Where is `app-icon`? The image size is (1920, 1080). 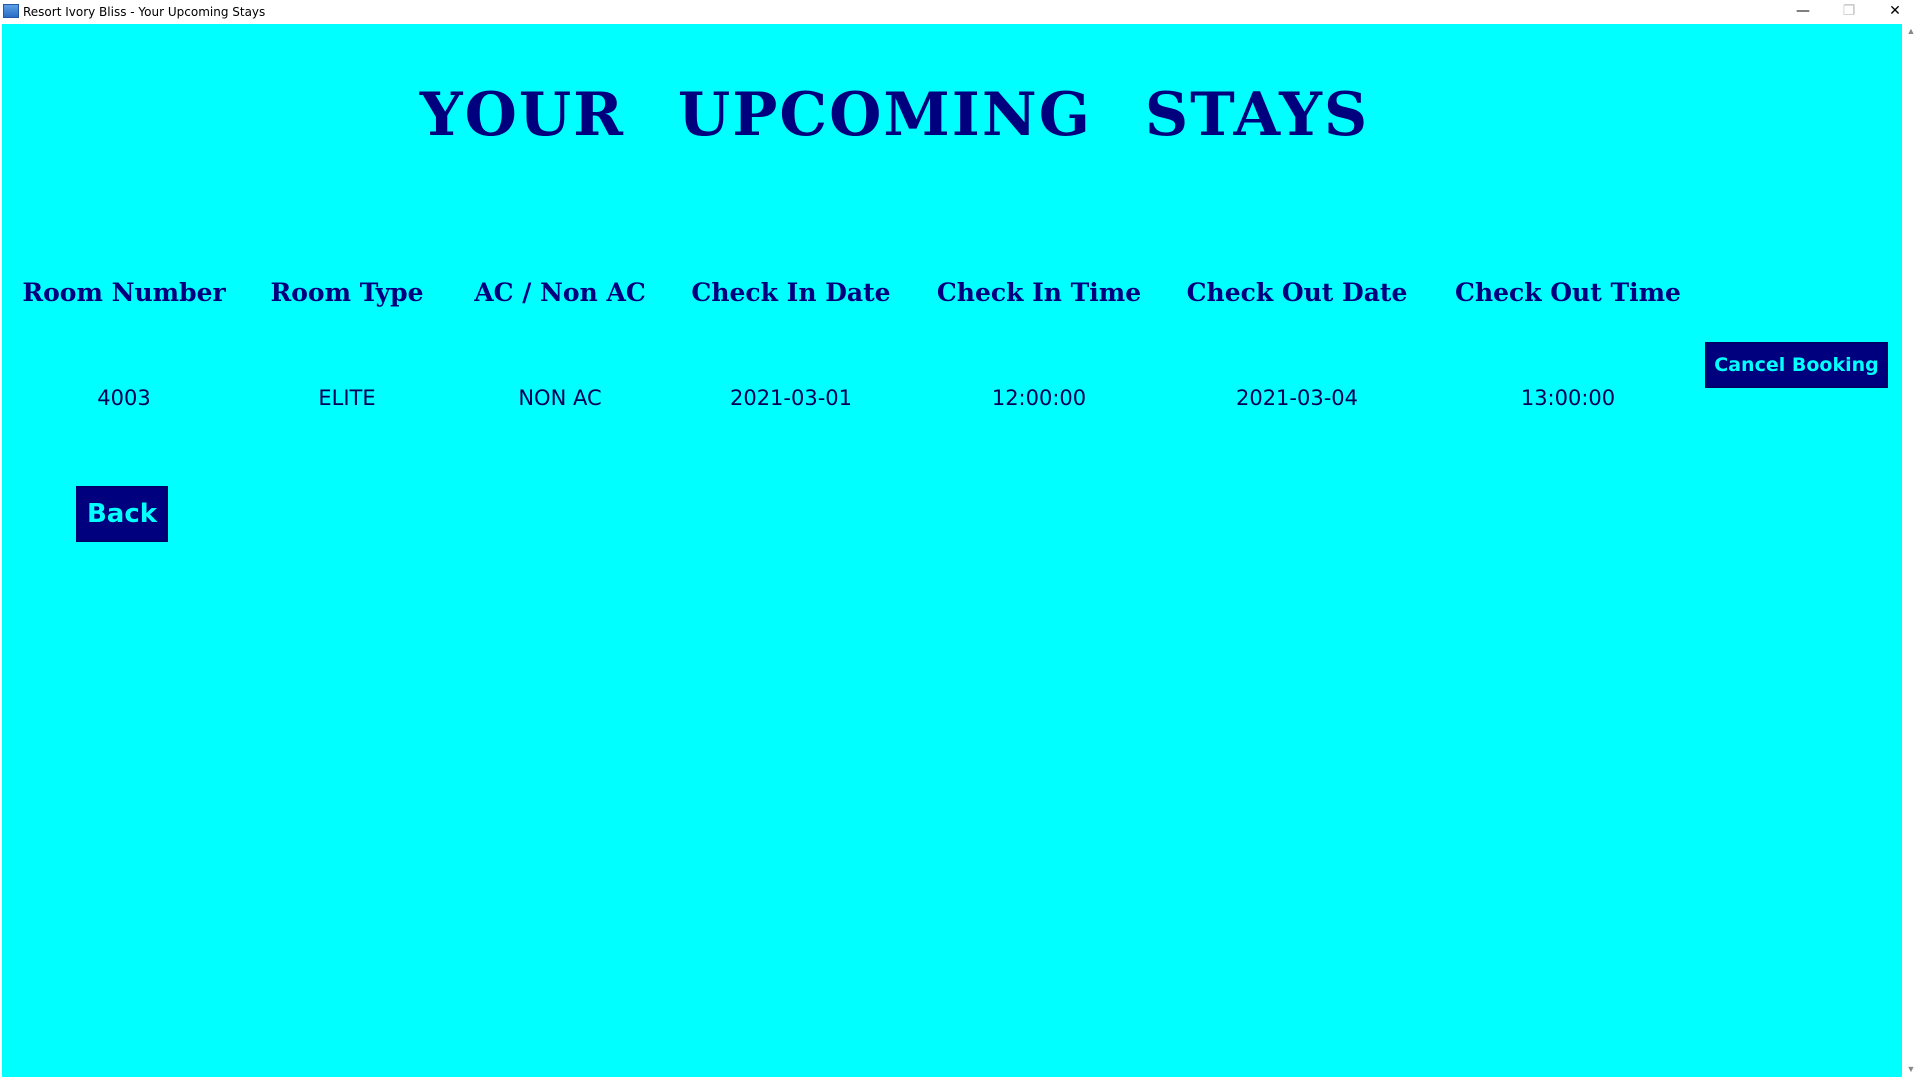 app-icon is located at coordinates (11, 11).